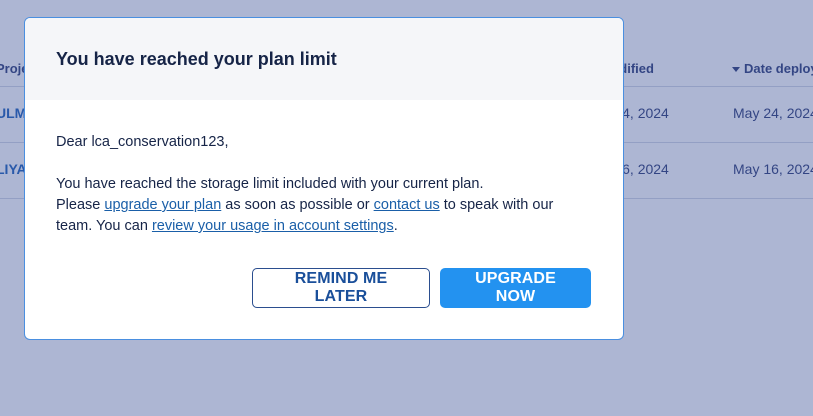 The image size is (813, 416). Describe the element at coordinates (341, 288) in the screenshot. I see `remind-me-later-button: REMIND ME LATER` at that location.